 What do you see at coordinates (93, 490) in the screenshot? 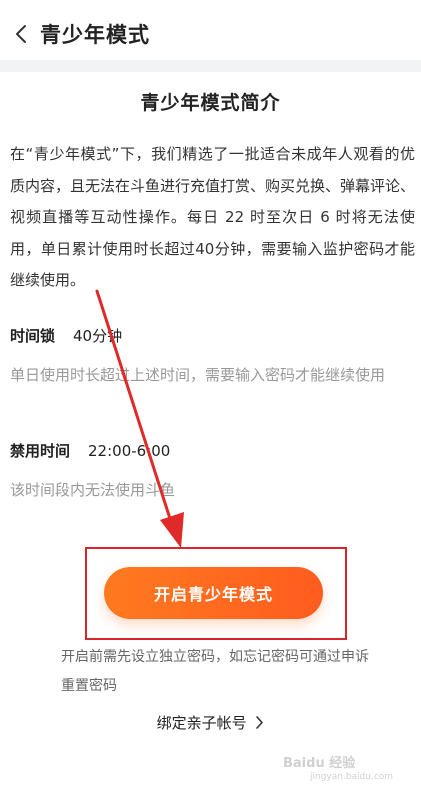
I see `disabled-time-description: 该时间段内无法使用斗鱼` at bounding box center [93, 490].